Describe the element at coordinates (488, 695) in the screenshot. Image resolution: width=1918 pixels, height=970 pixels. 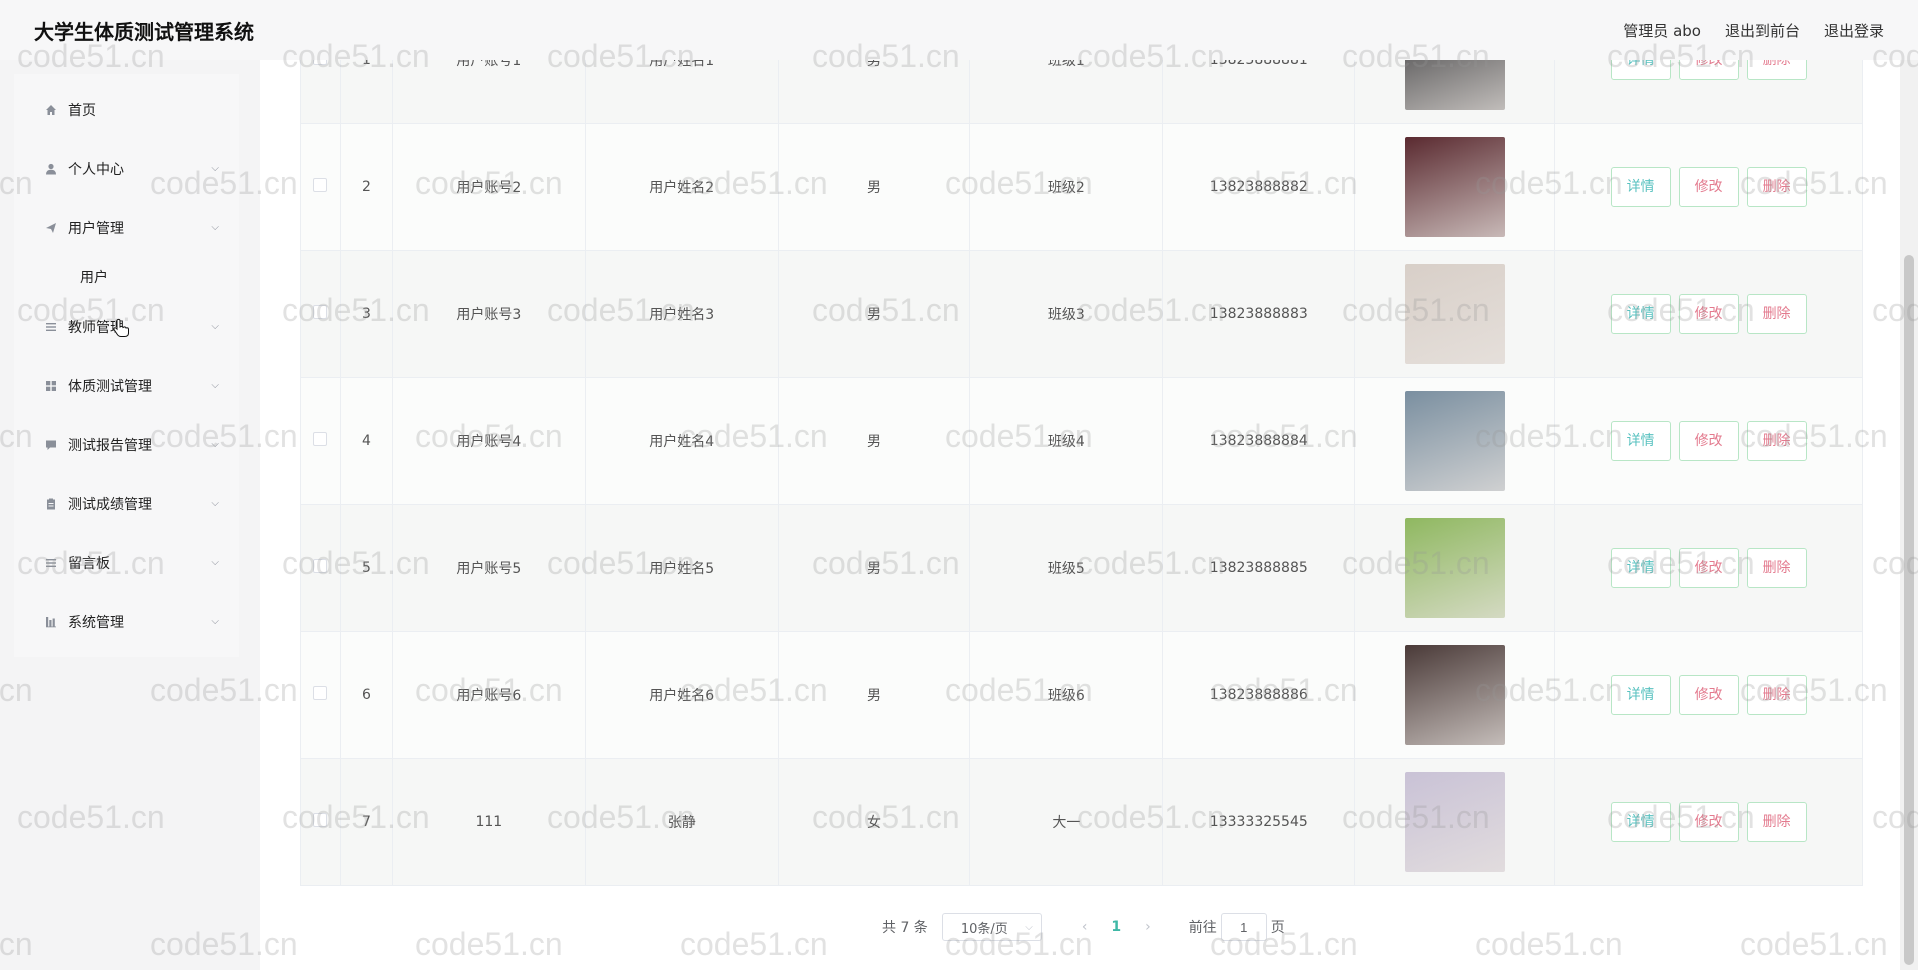
I see `cell-account: 用户账号6` at that location.